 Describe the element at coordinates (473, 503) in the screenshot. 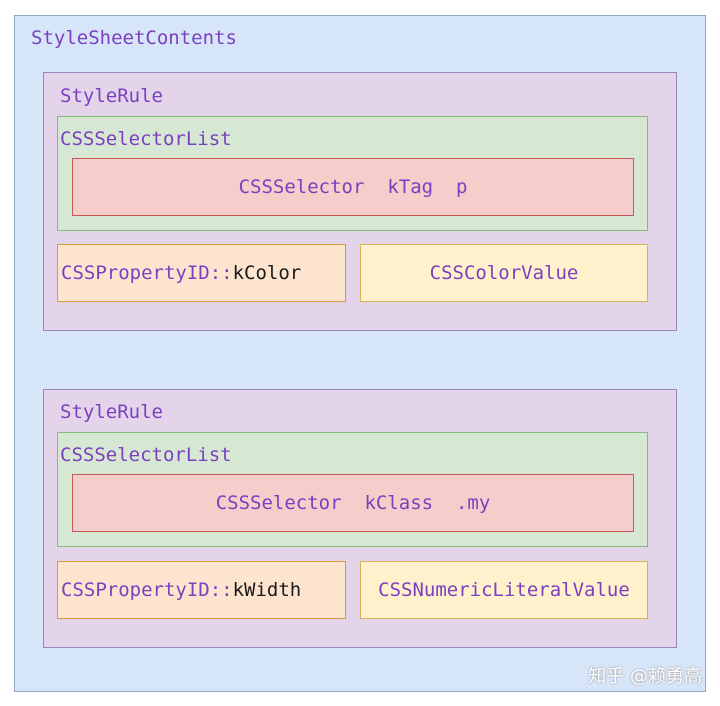

I see `css-selector-2-value: .my` at that location.